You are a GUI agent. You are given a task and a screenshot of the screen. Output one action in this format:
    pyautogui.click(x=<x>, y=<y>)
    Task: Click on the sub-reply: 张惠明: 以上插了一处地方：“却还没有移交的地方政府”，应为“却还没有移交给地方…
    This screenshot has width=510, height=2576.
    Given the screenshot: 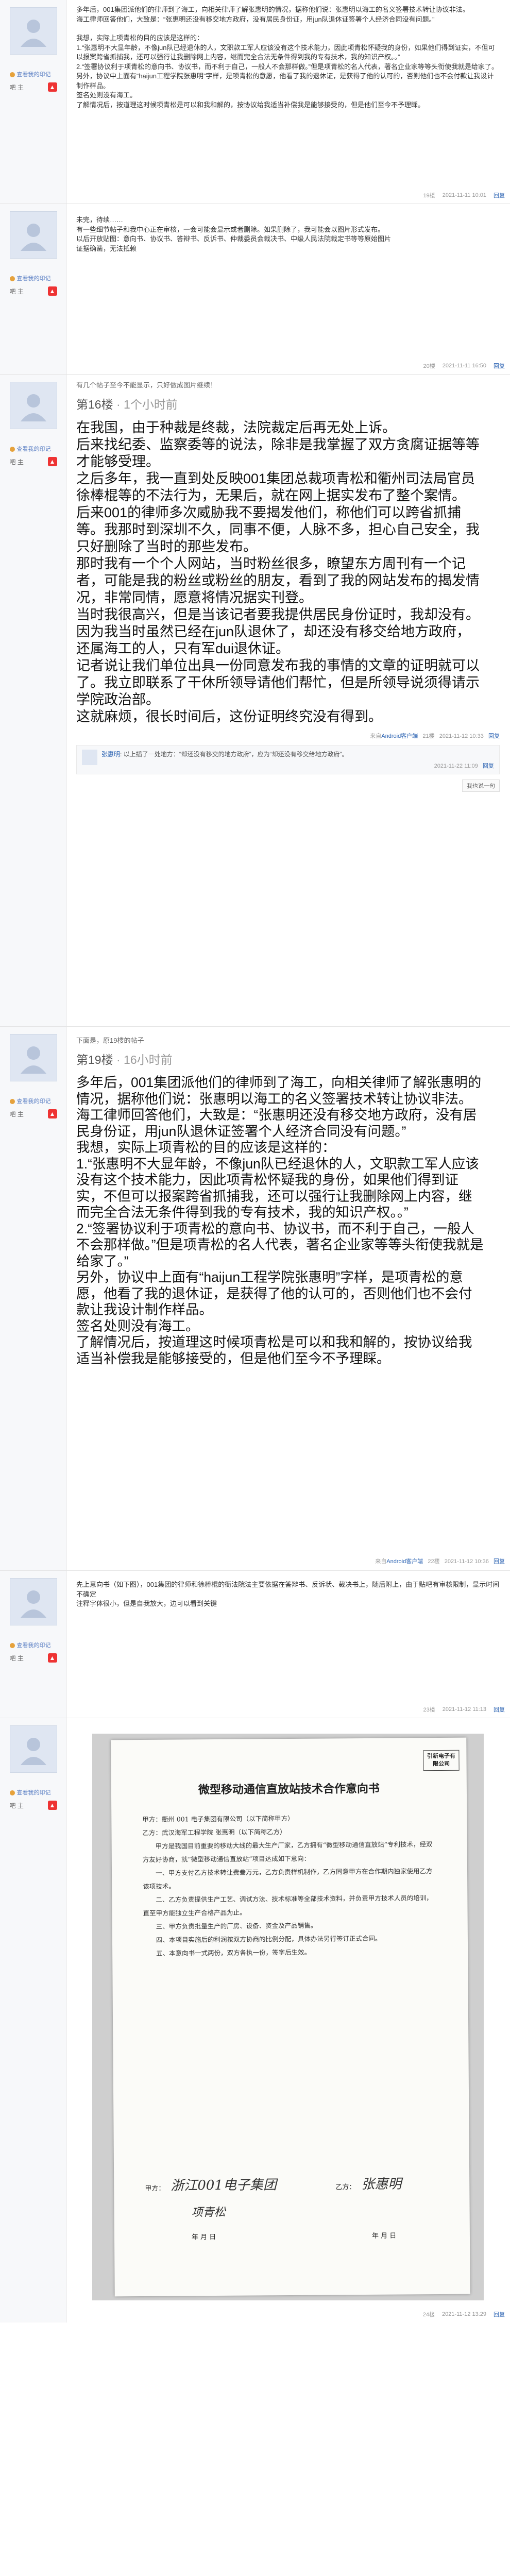 What is the action you would take?
    pyautogui.click(x=288, y=759)
    